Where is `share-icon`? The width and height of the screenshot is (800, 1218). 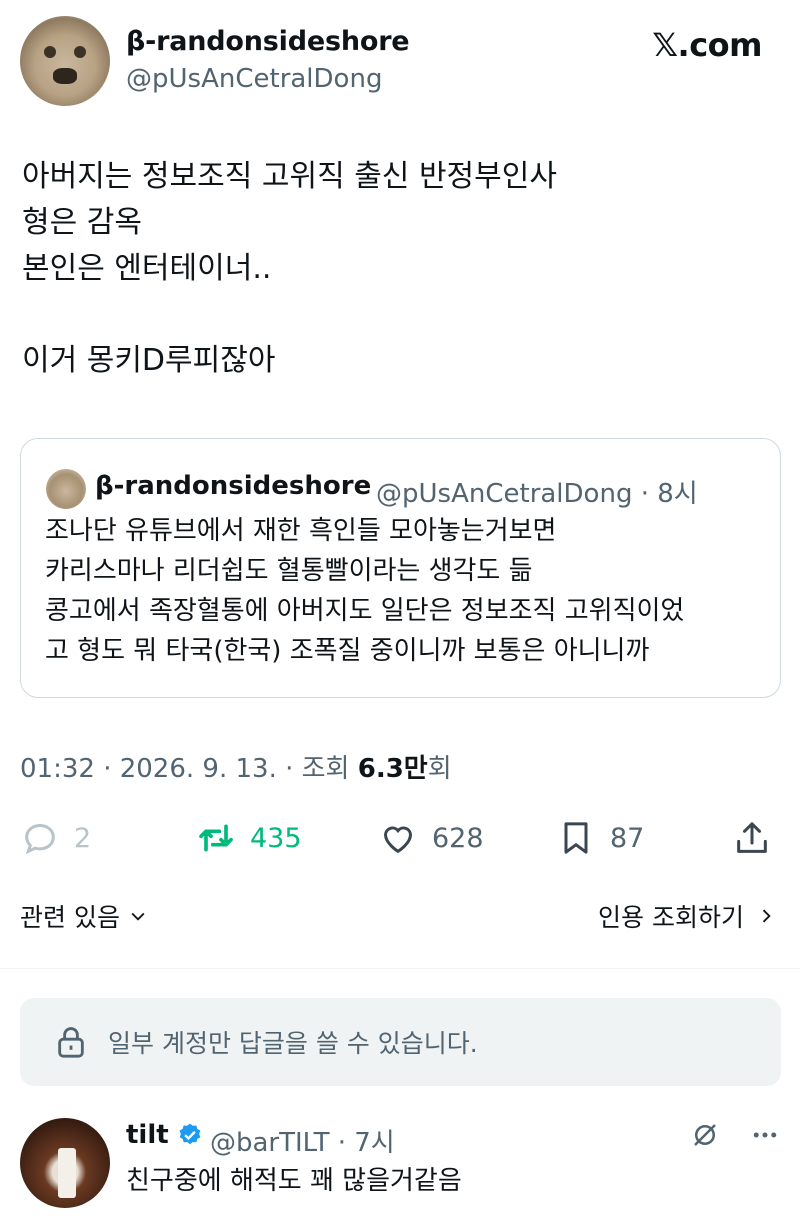 share-icon is located at coordinates (752, 837).